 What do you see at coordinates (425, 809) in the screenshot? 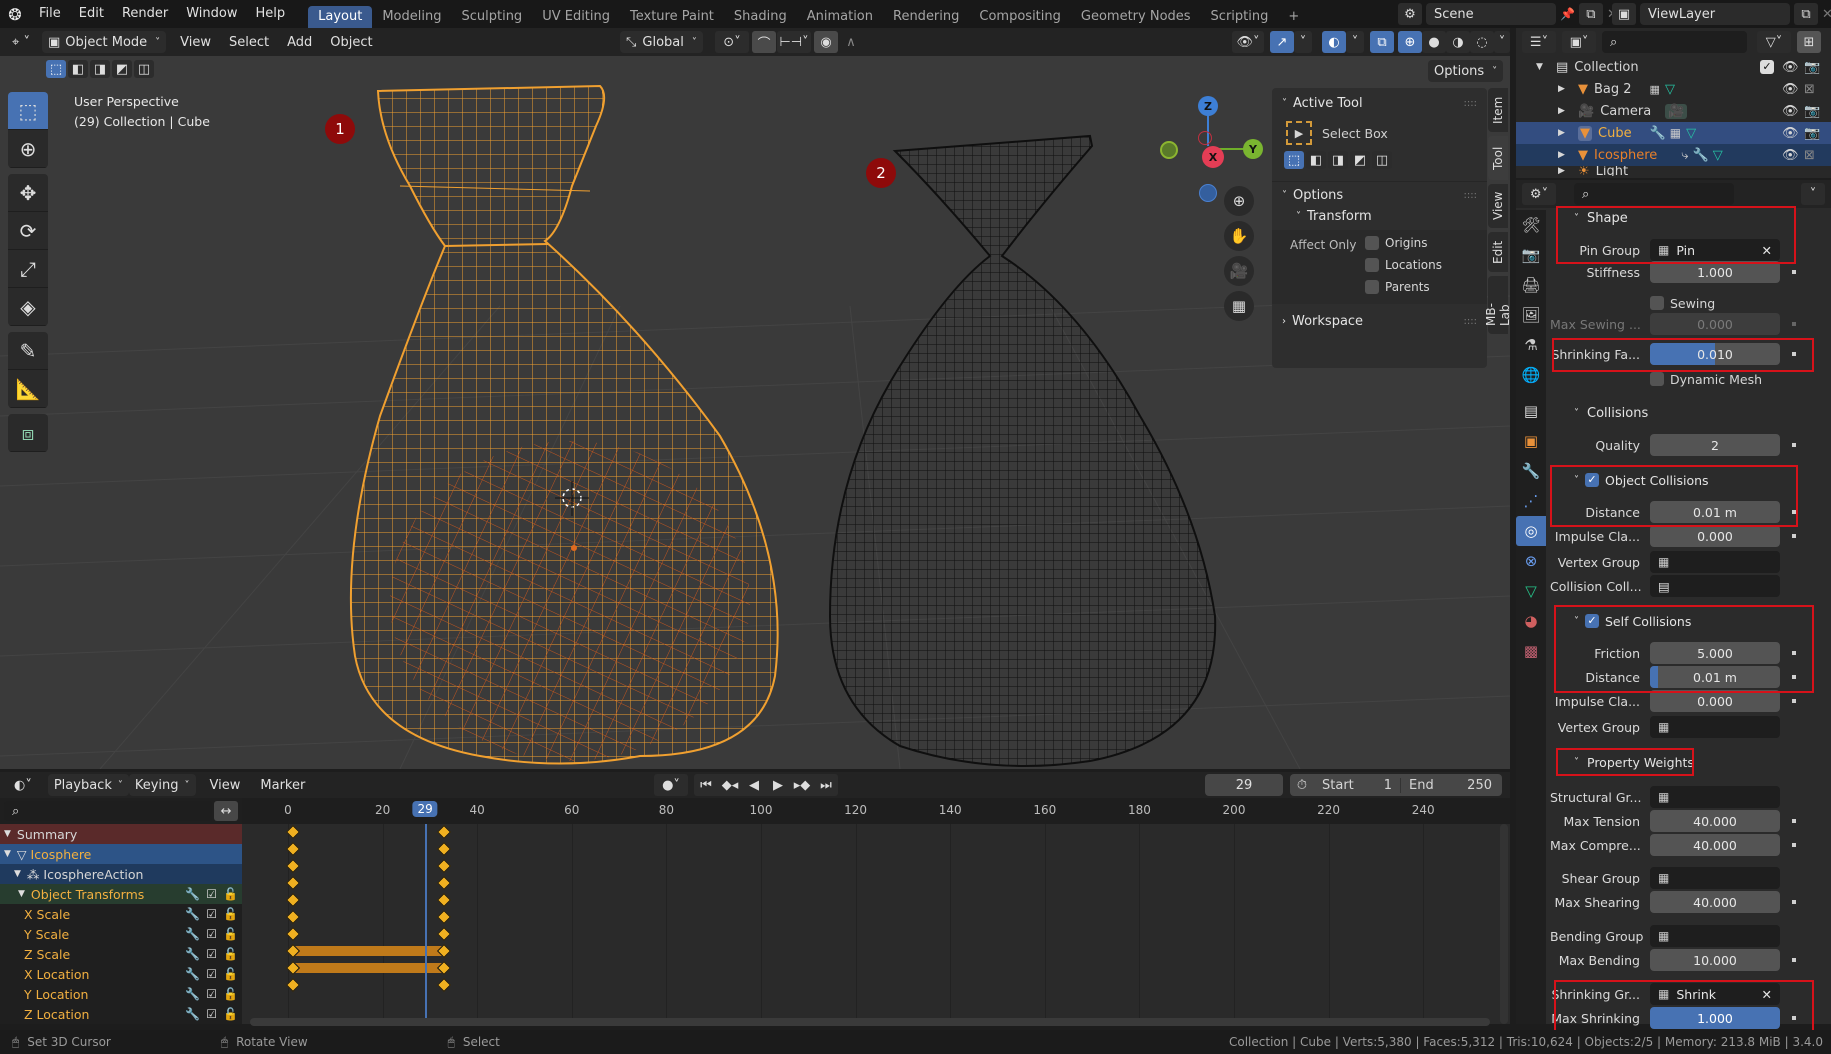
I see `current-frame-indicator: 29` at bounding box center [425, 809].